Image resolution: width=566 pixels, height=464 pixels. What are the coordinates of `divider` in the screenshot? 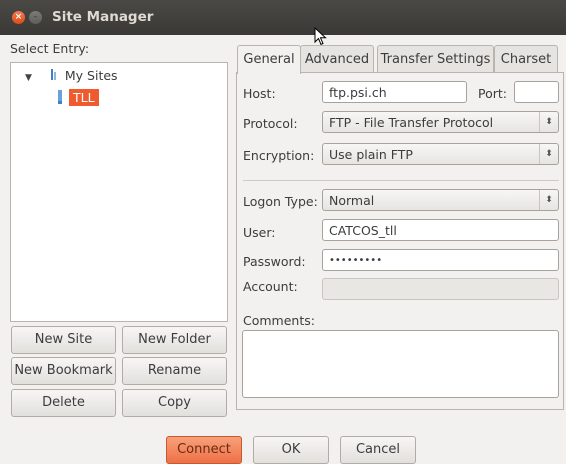 It's located at (401, 180).